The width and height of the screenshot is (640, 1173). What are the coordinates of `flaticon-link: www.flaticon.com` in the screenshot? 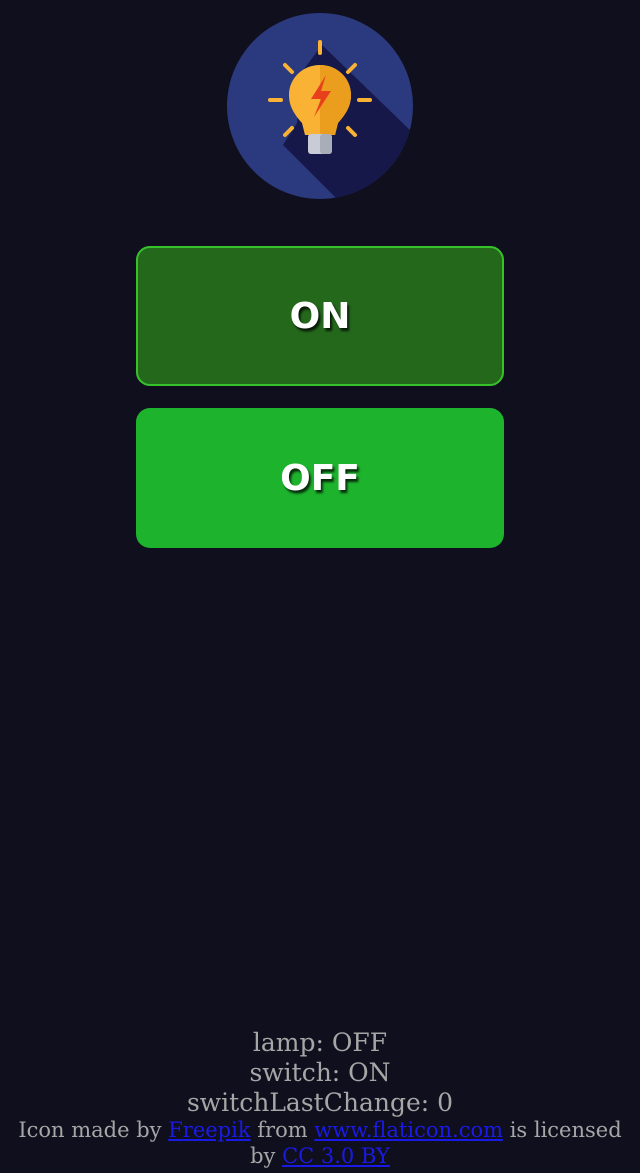 It's located at (408, 1130).